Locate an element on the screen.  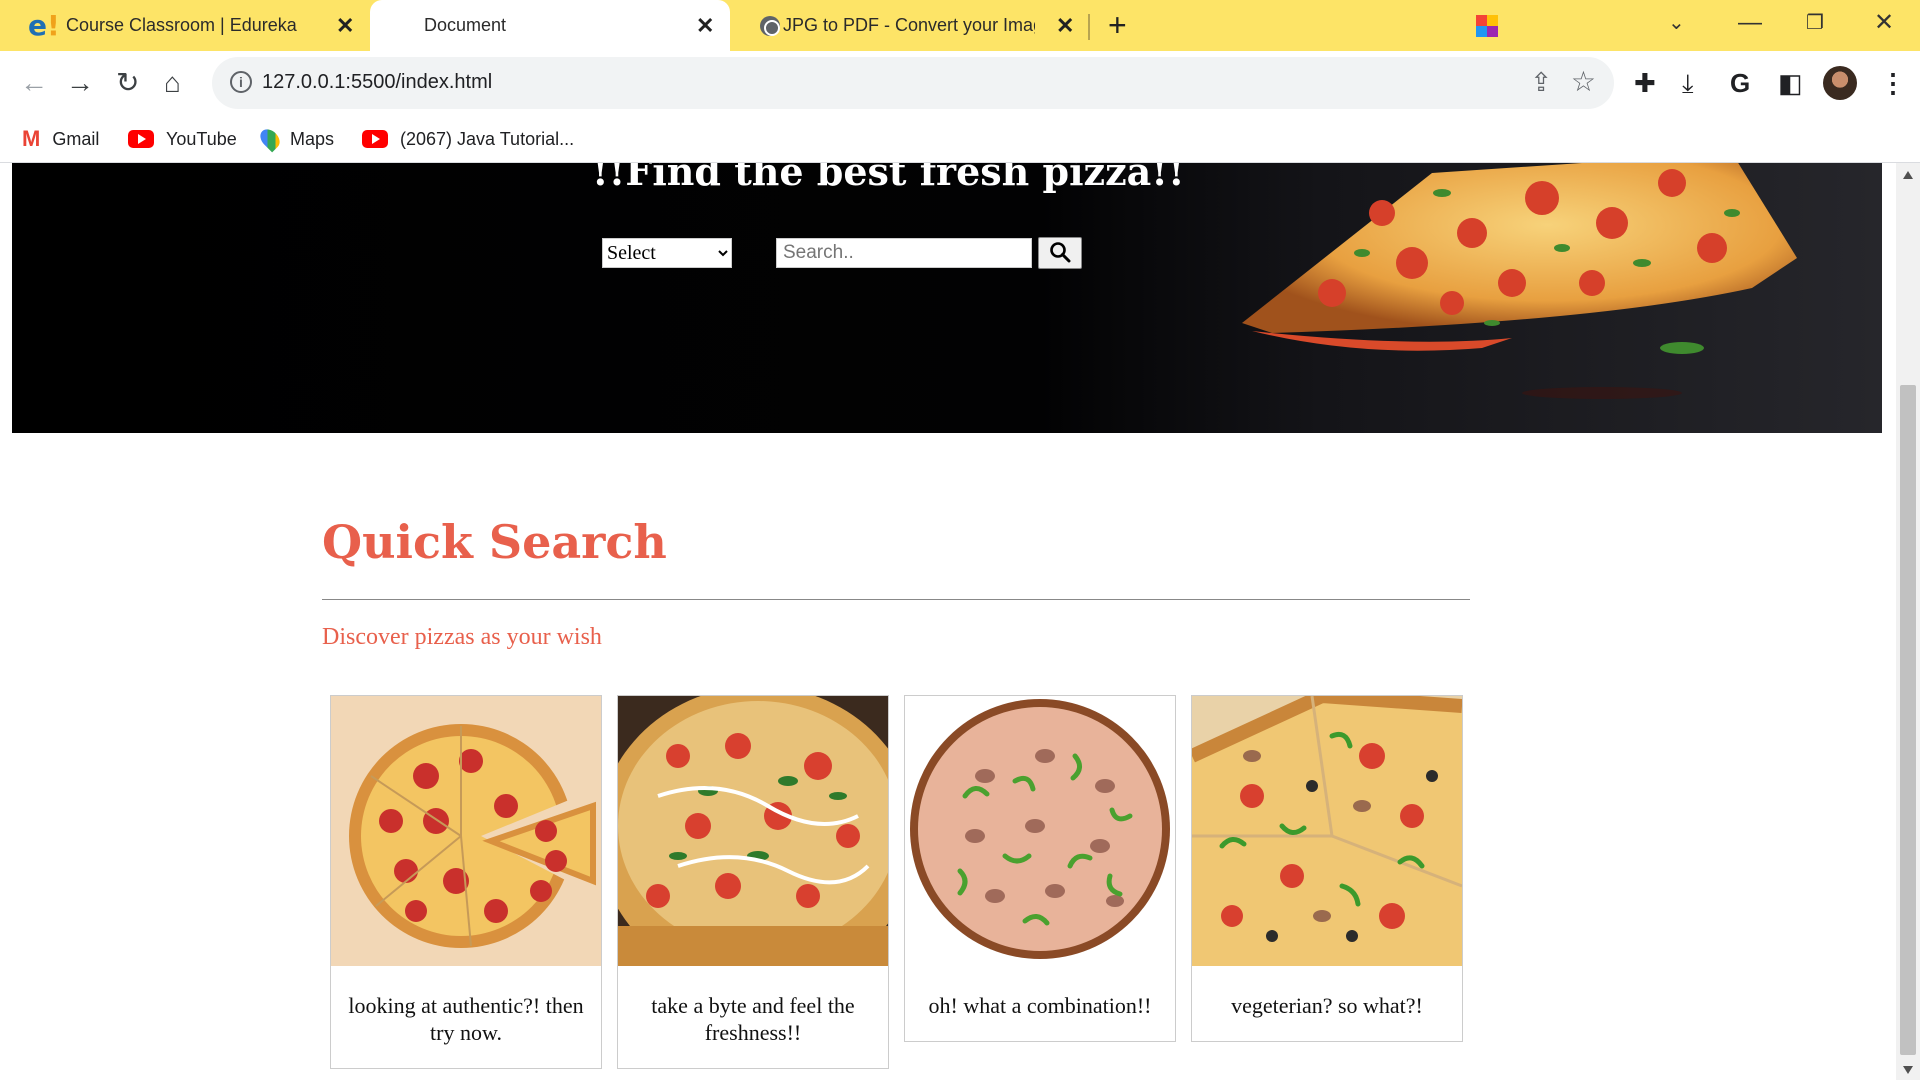
maps-icon is located at coordinates (270, 139).